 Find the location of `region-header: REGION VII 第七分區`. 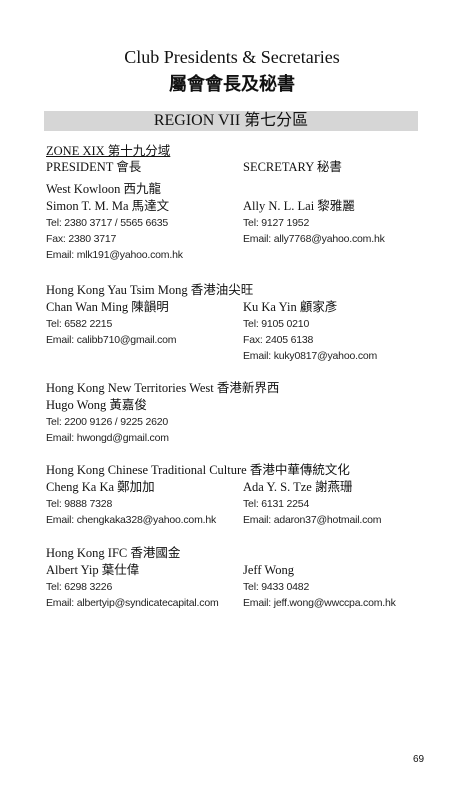

region-header: REGION VII 第七分區 is located at coordinates (231, 121).